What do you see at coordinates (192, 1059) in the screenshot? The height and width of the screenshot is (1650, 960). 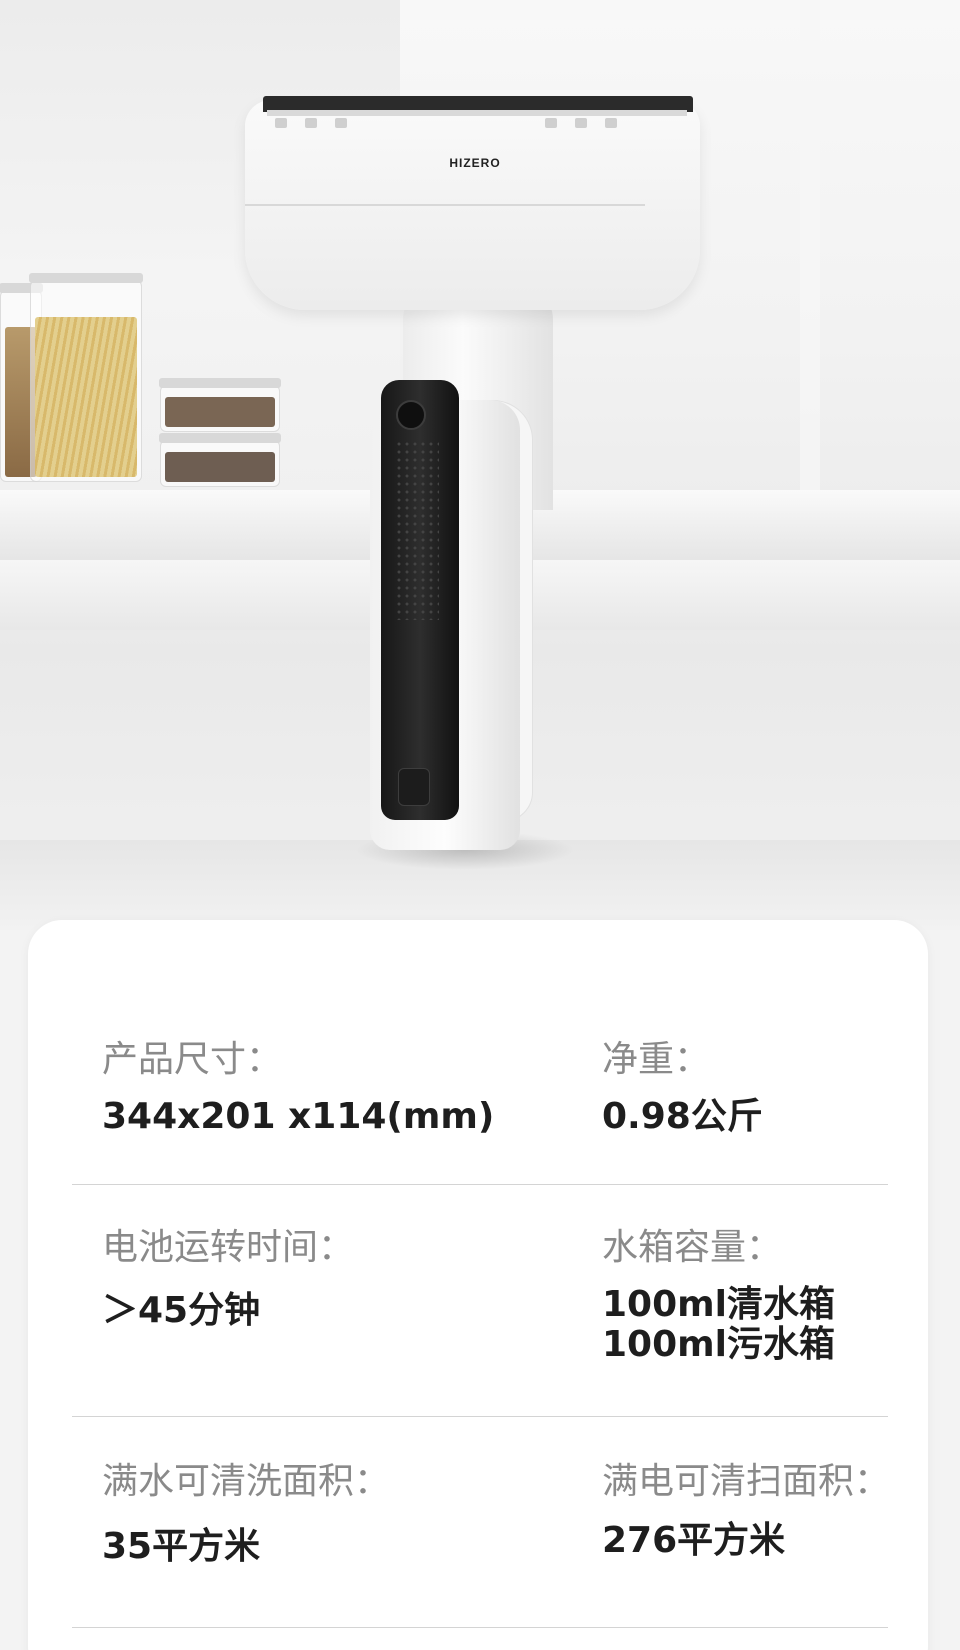 I see `spec-size-label: 产品尺寸：` at bounding box center [192, 1059].